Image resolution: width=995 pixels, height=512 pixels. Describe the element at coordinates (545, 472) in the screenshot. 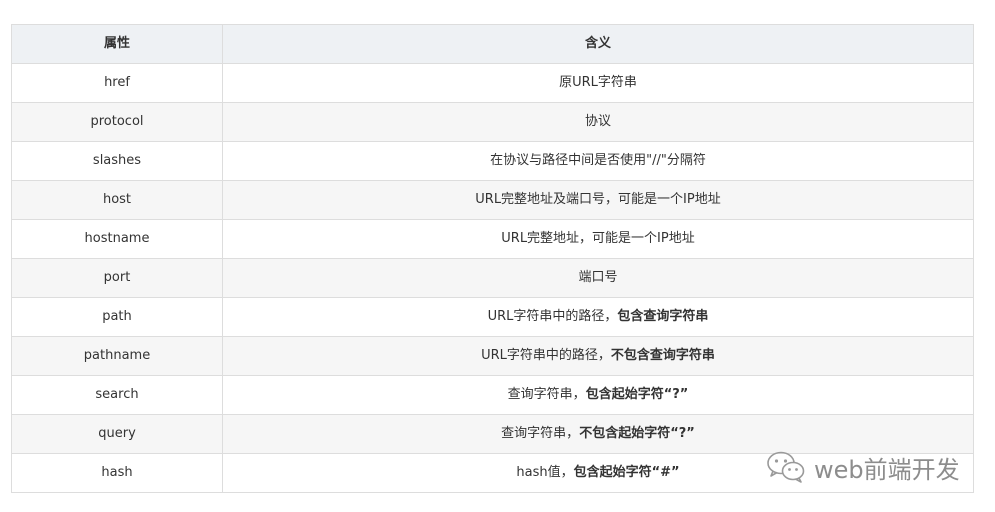

I see `meaning-text: hash值，` at that location.